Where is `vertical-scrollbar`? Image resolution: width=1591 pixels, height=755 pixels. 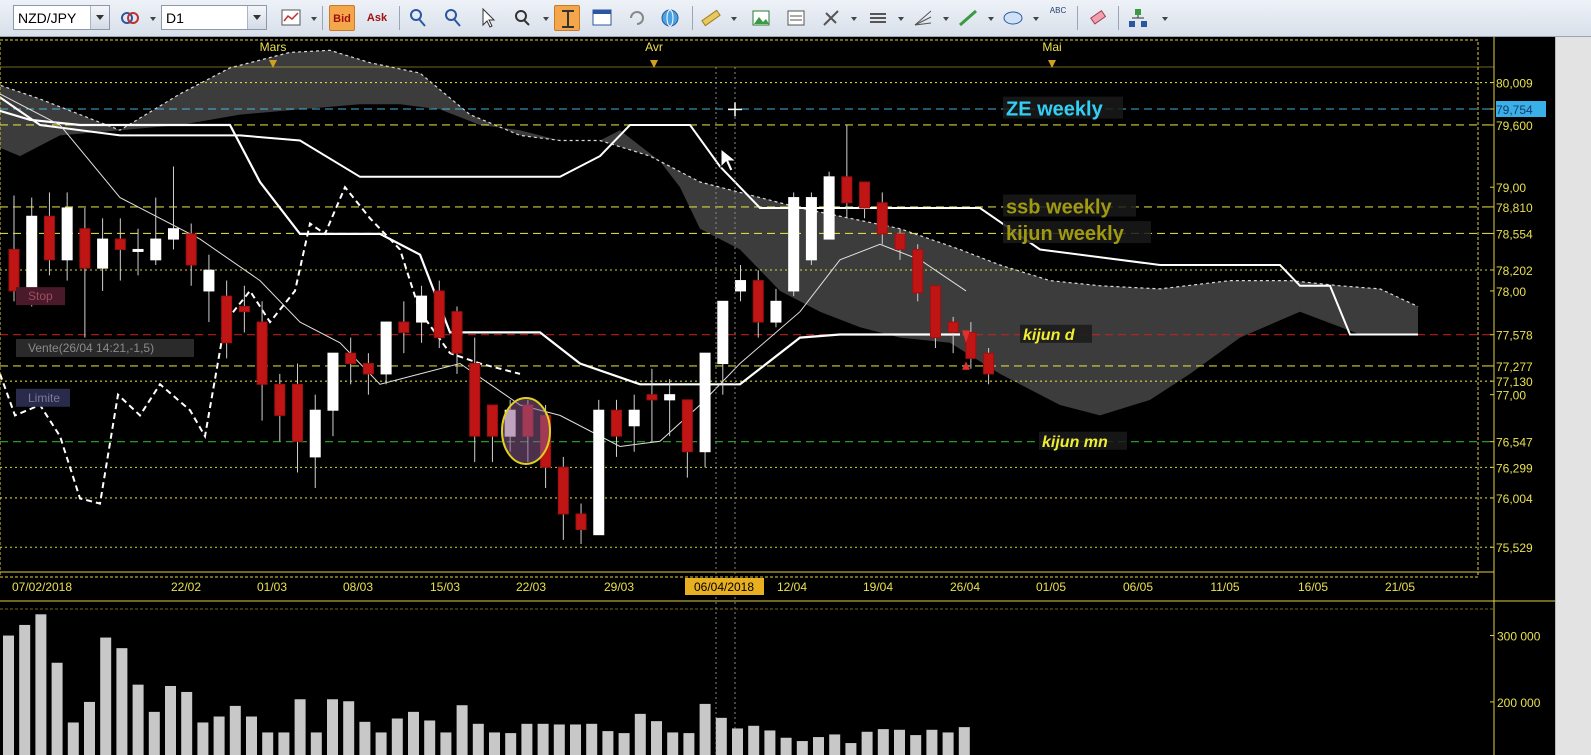
vertical-scrollbar is located at coordinates (1573, 396).